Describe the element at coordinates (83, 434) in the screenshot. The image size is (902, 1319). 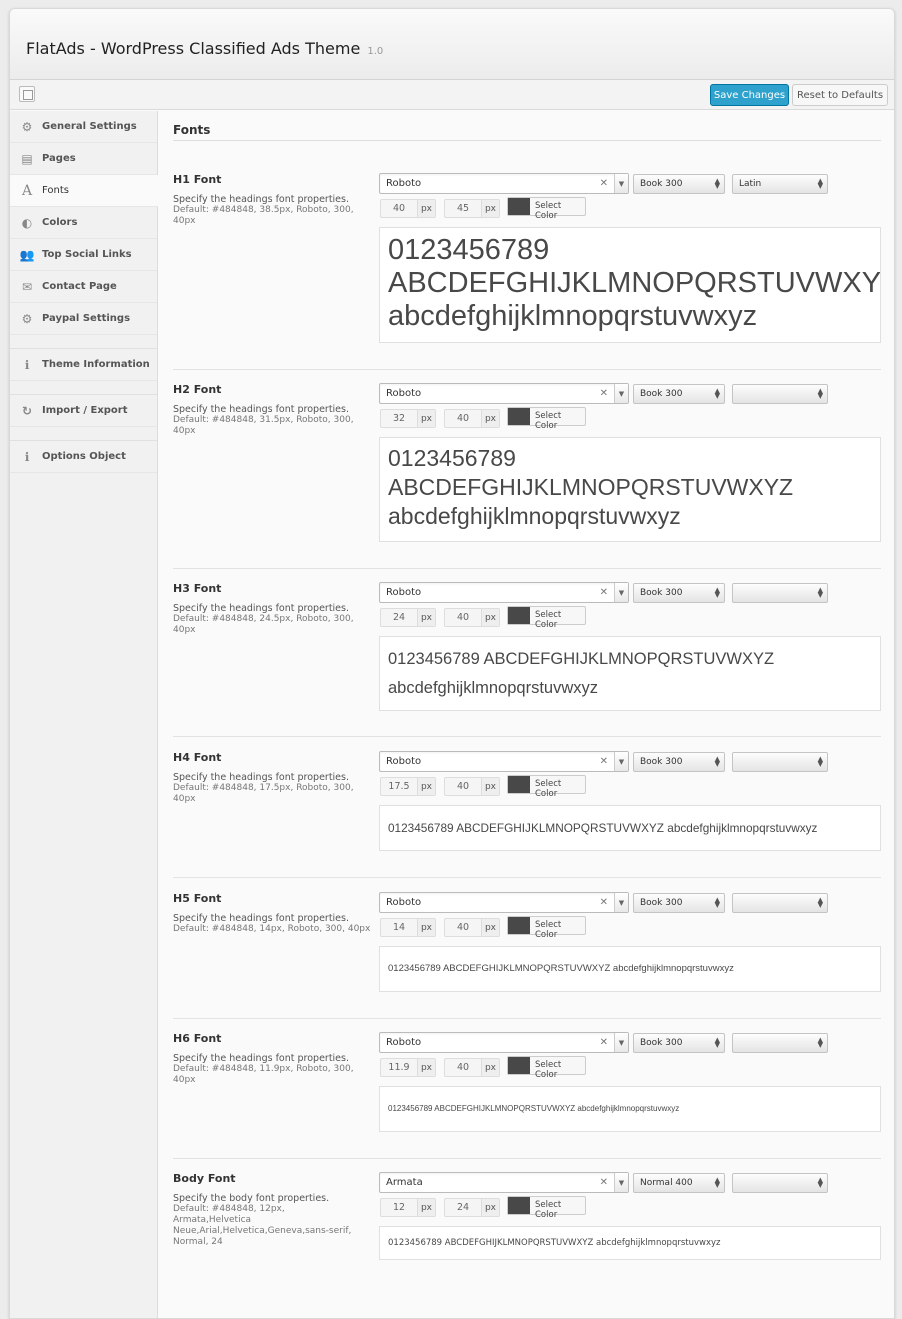
I see `sidebar-divider` at that location.